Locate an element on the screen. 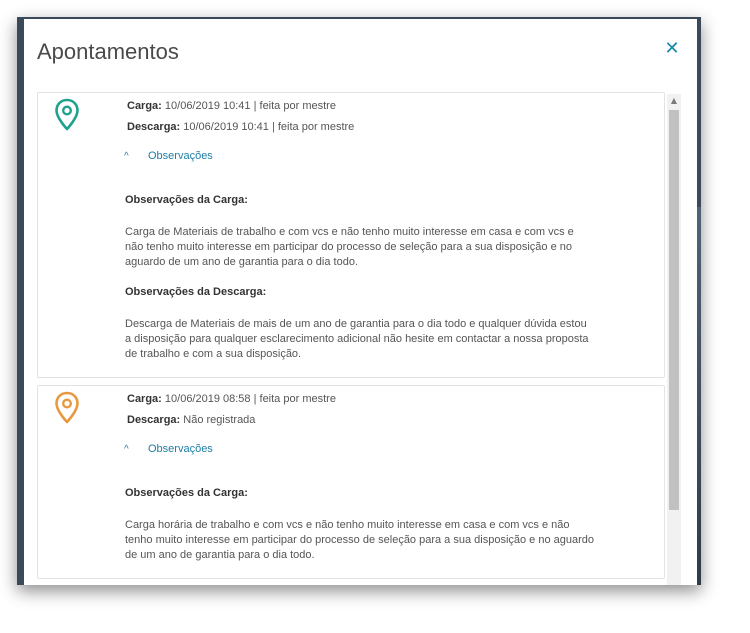 Image resolution: width=750 pixels, height=633 pixels. dialog-title: Apontamentos is located at coordinates (108, 51).